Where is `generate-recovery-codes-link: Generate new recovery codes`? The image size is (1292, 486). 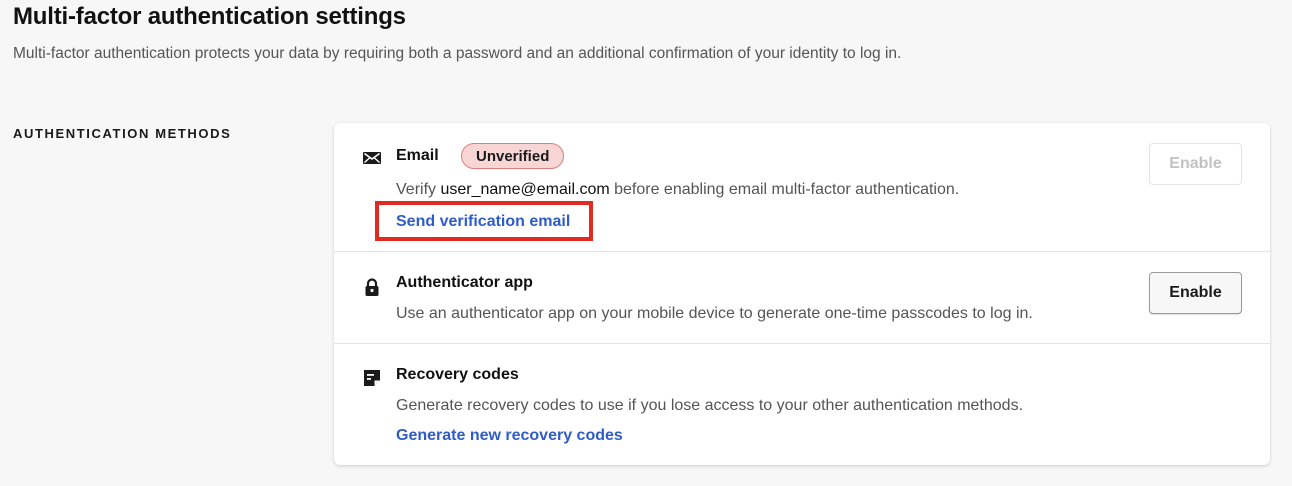 generate-recovery-codes-link: Generate new recovery codes is located at coordinates (509, 436).